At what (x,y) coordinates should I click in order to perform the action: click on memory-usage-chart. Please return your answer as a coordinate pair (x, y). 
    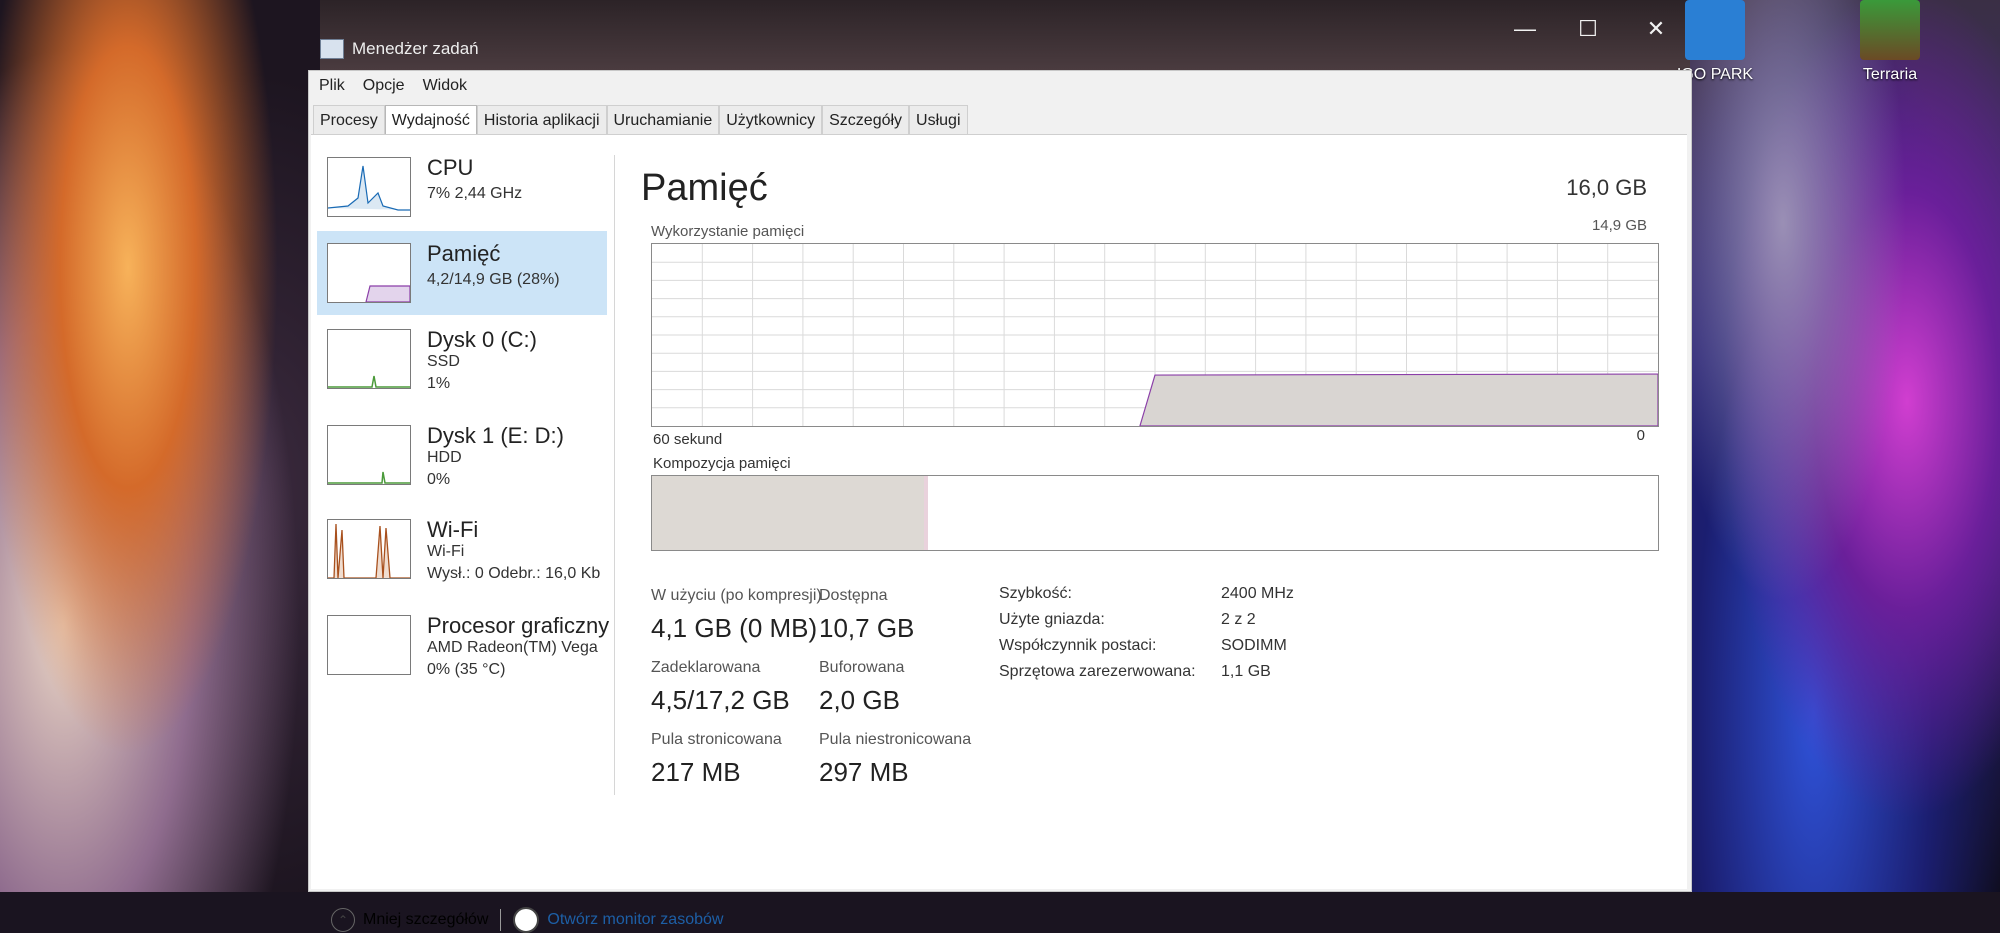
    Looking at the image, I should click on (1155, 335).